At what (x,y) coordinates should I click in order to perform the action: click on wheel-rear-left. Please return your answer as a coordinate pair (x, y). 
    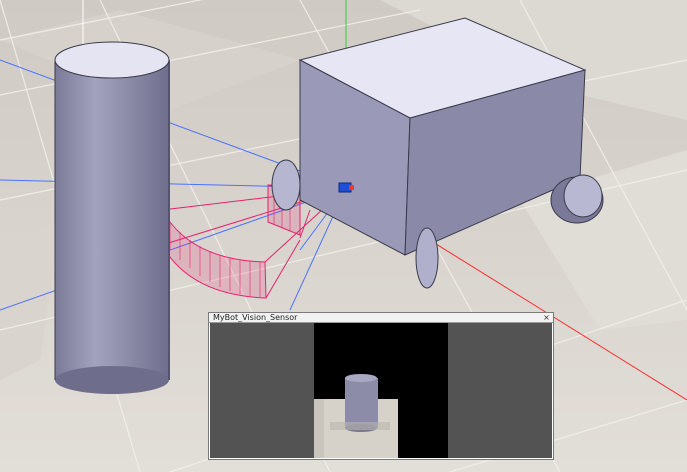
    Looking at the image, I should click on (286, 185).